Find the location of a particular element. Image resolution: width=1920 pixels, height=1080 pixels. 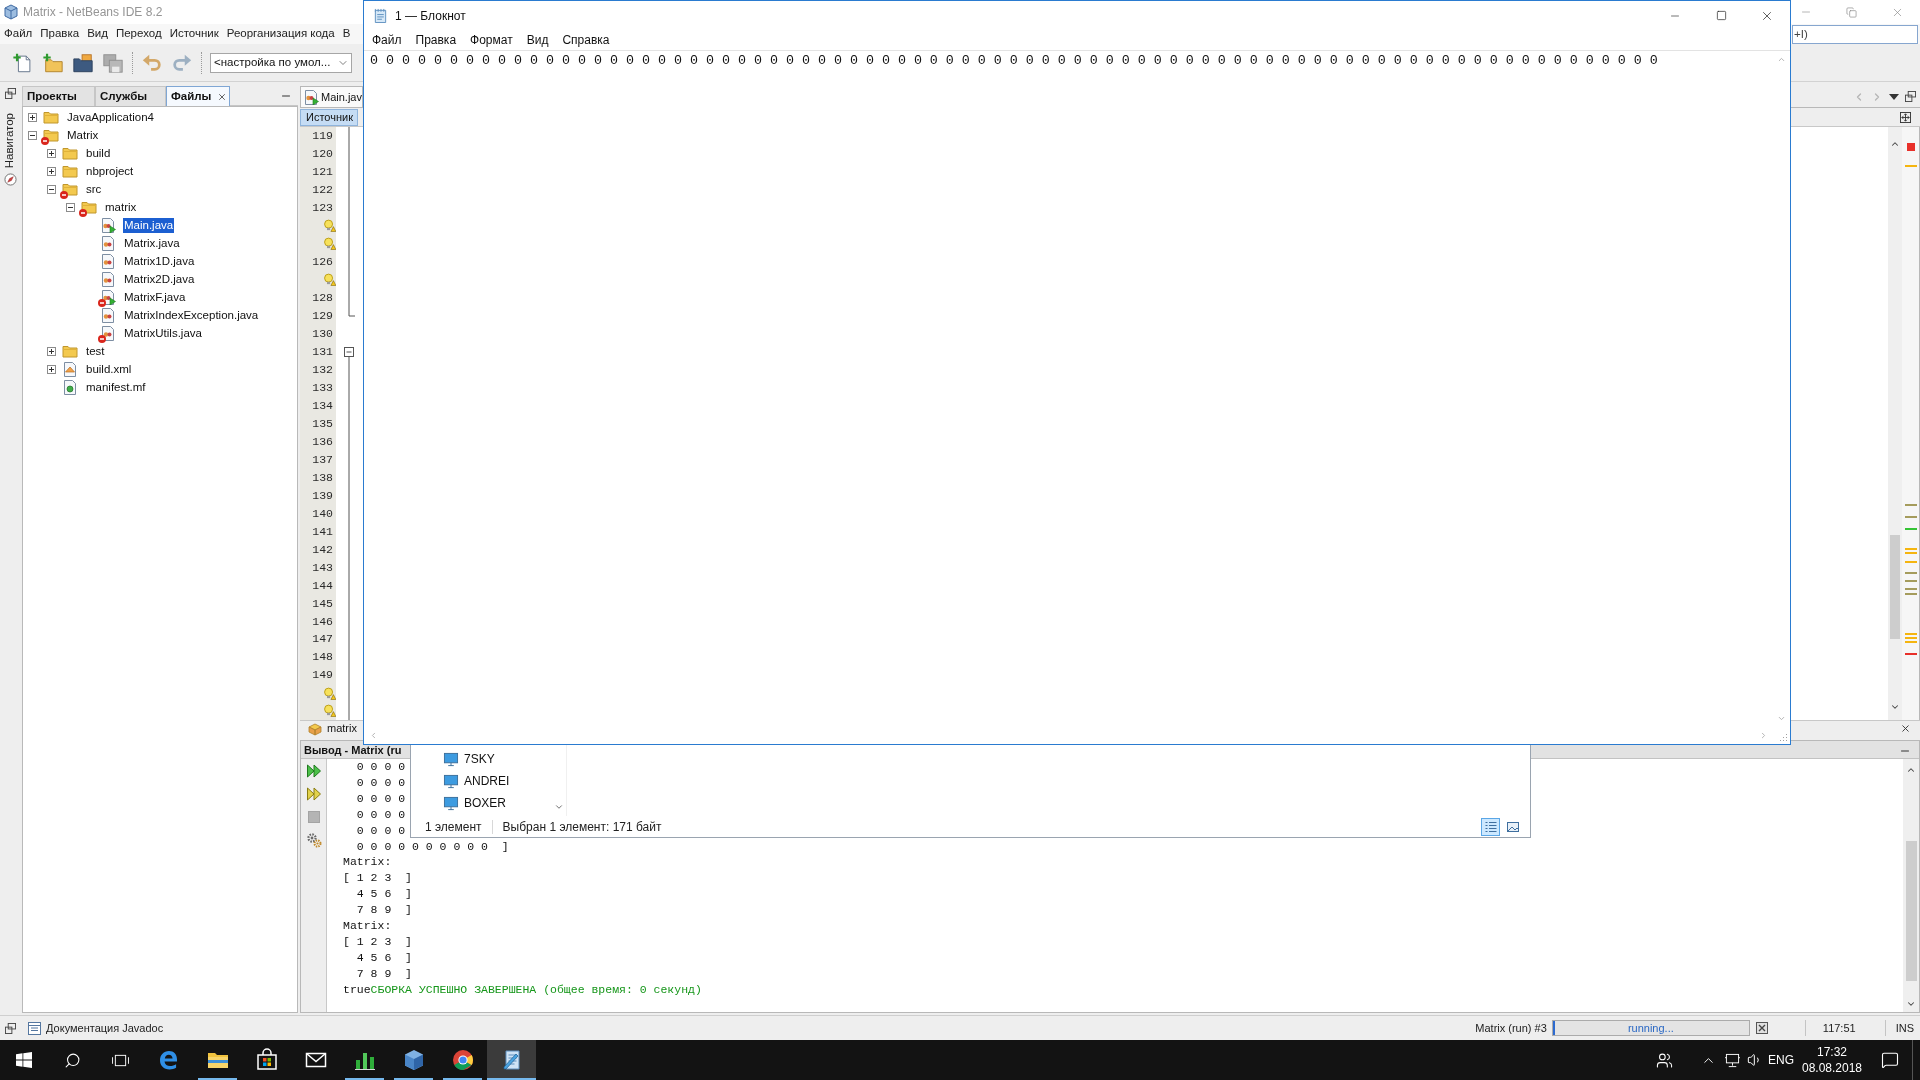

line-number: 143 is located at coordinates (322, 567).